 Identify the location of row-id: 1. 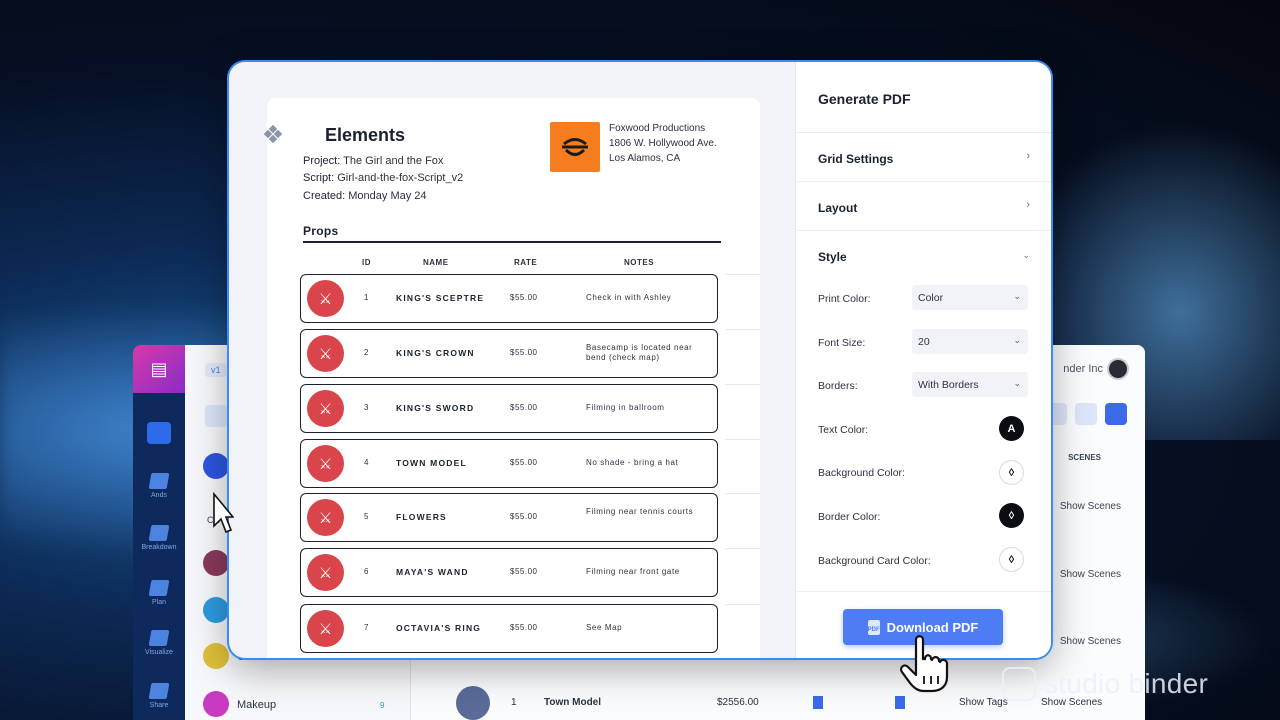
(514, 702).